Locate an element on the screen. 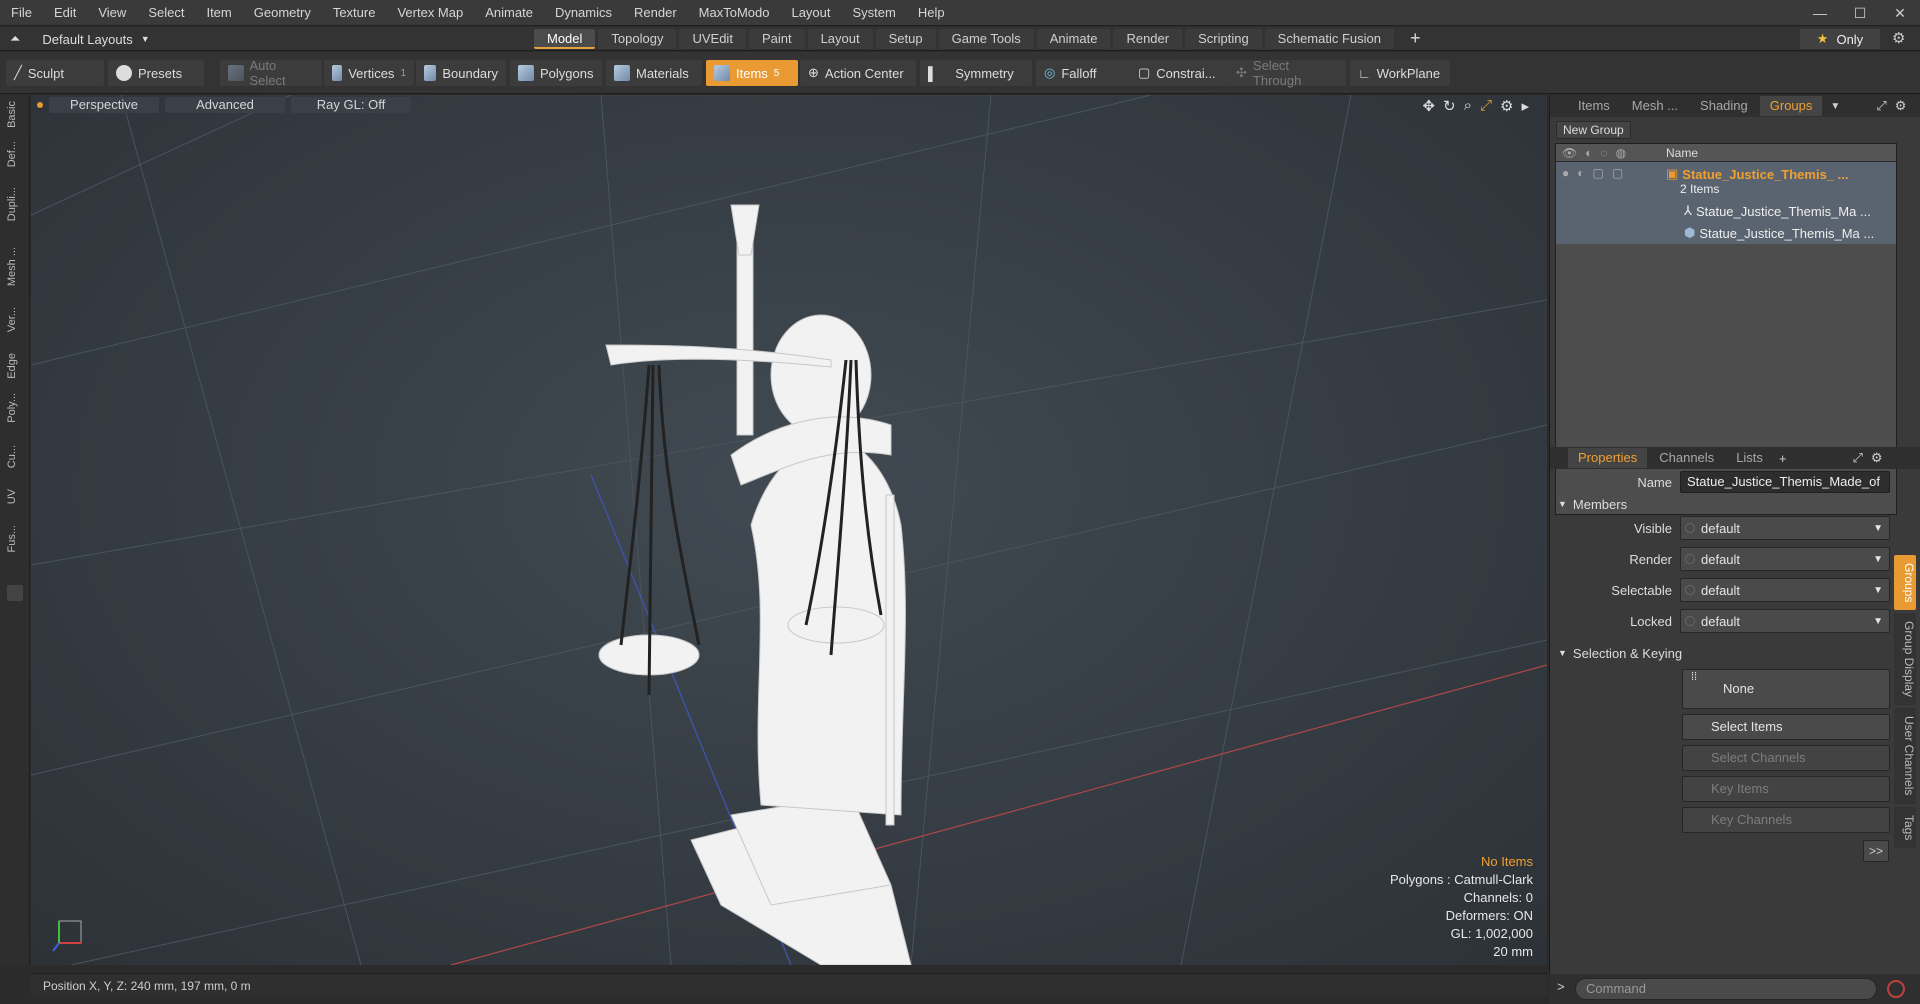 The width and height of the screenshot is (1920, 1004). layouts-dropdown: ⏶ Default Layouts ▼ is located at coordinates (80, 39).